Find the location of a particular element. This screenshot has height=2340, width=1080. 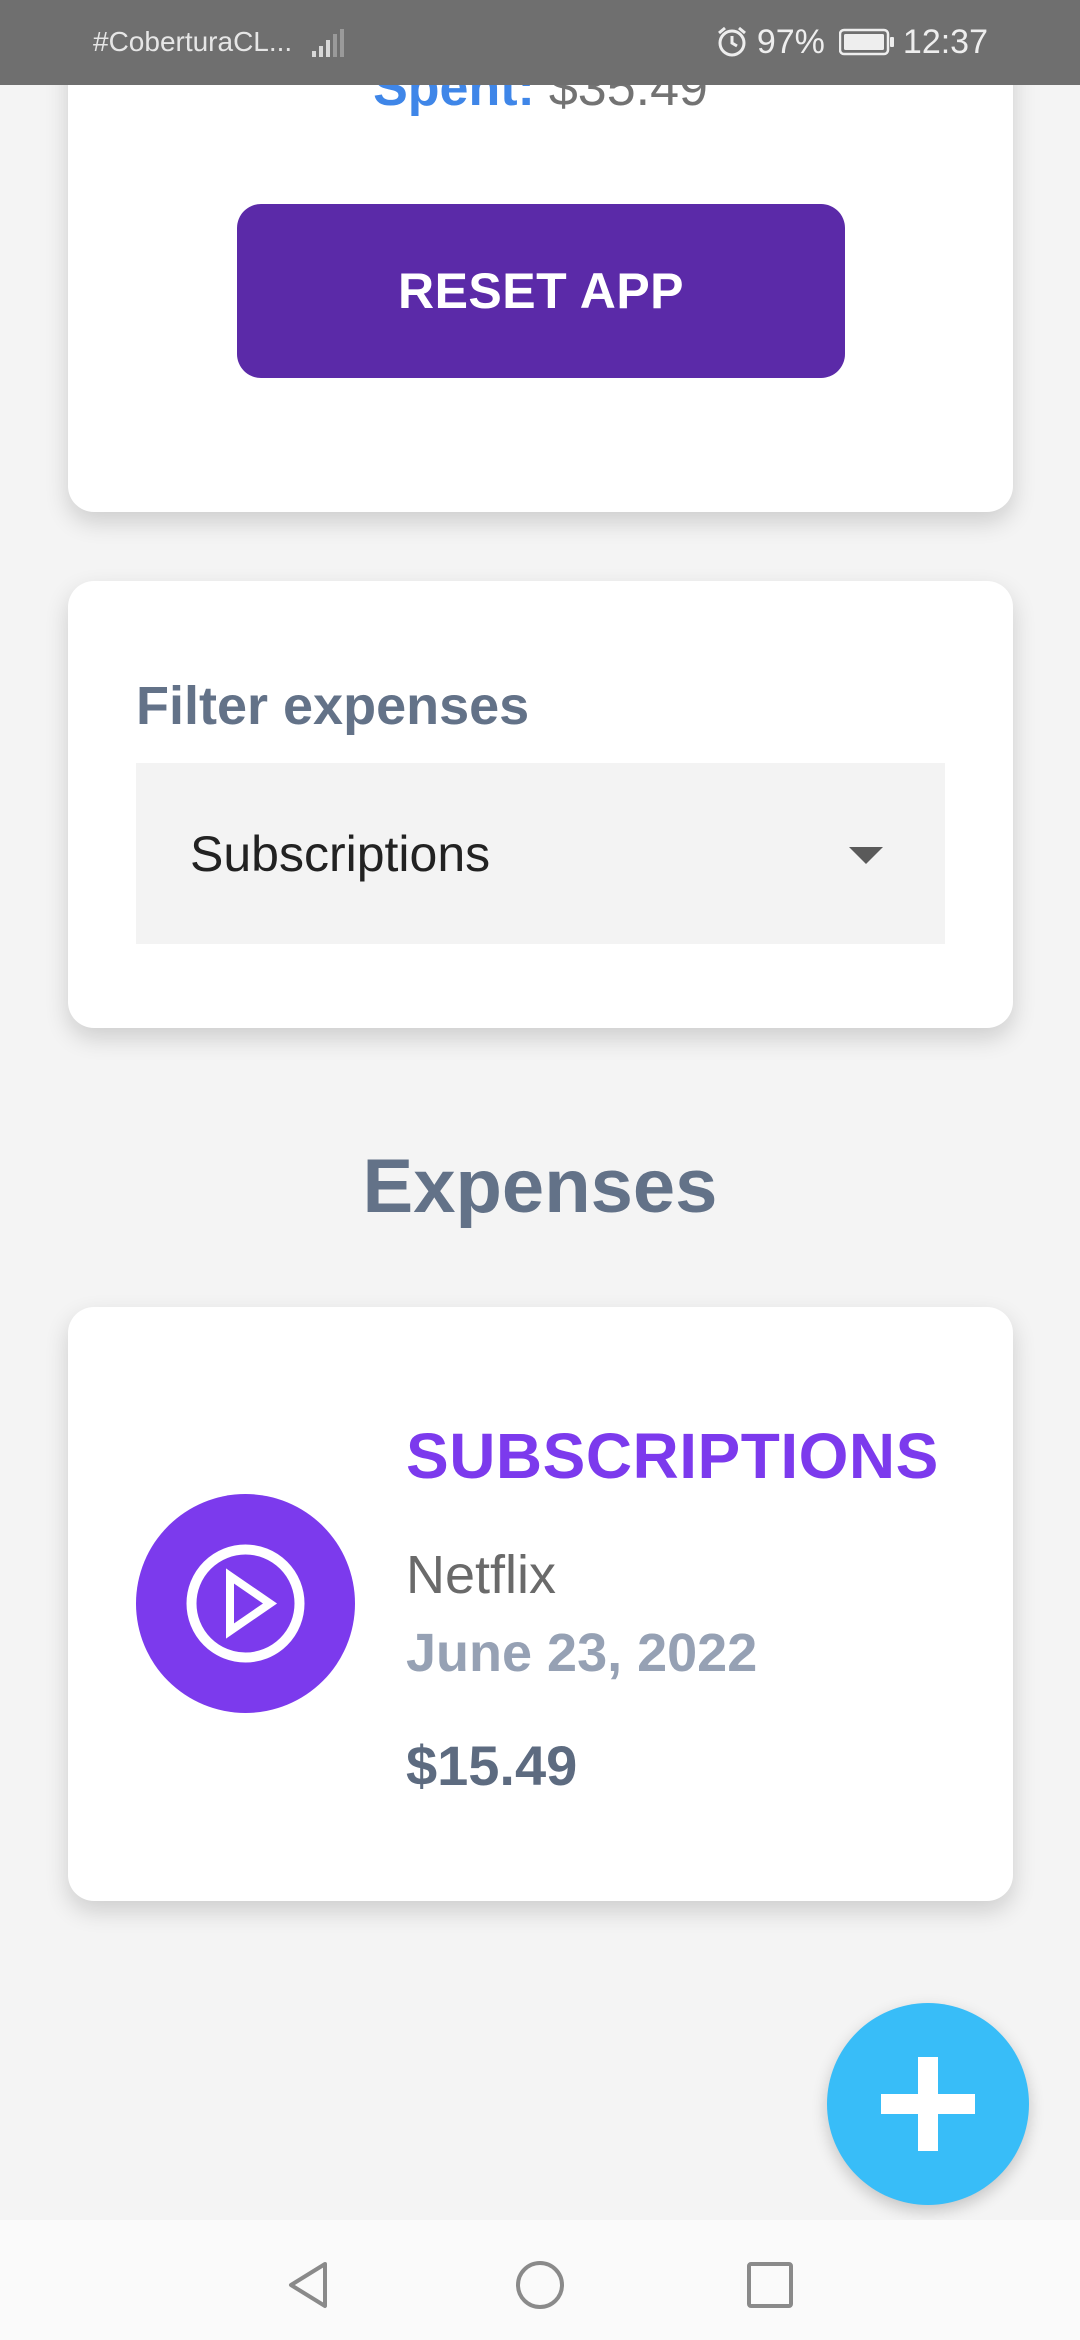

add-expense-button is located at coordinates (928, 2104).